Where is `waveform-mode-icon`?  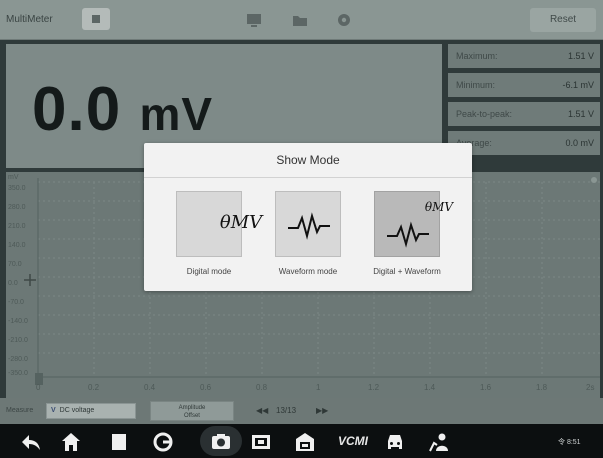
waveform-mode-icon is located at coordinates (308, 224).